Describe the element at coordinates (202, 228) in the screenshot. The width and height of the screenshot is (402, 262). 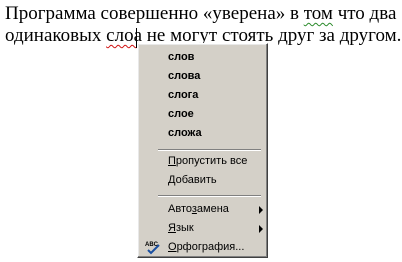
I see `language-submenu-item: Язык` at that location.